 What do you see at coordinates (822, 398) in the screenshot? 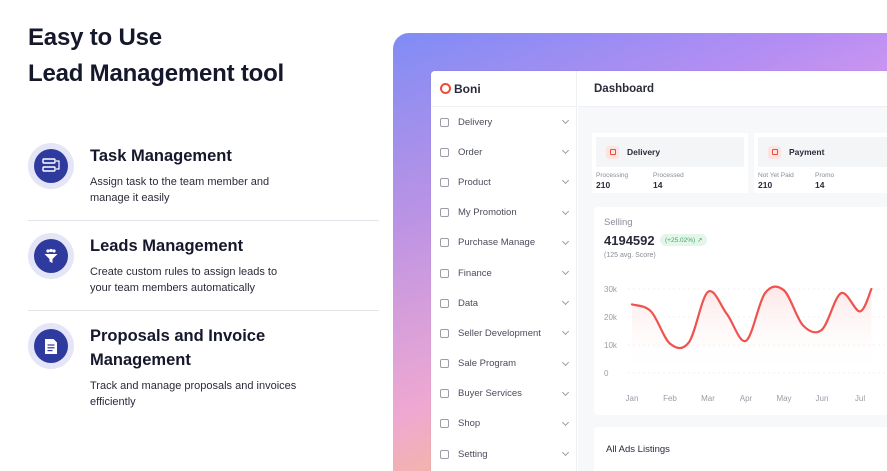
I see `x-tick-label: Jun` at bounding box center [822, 398].